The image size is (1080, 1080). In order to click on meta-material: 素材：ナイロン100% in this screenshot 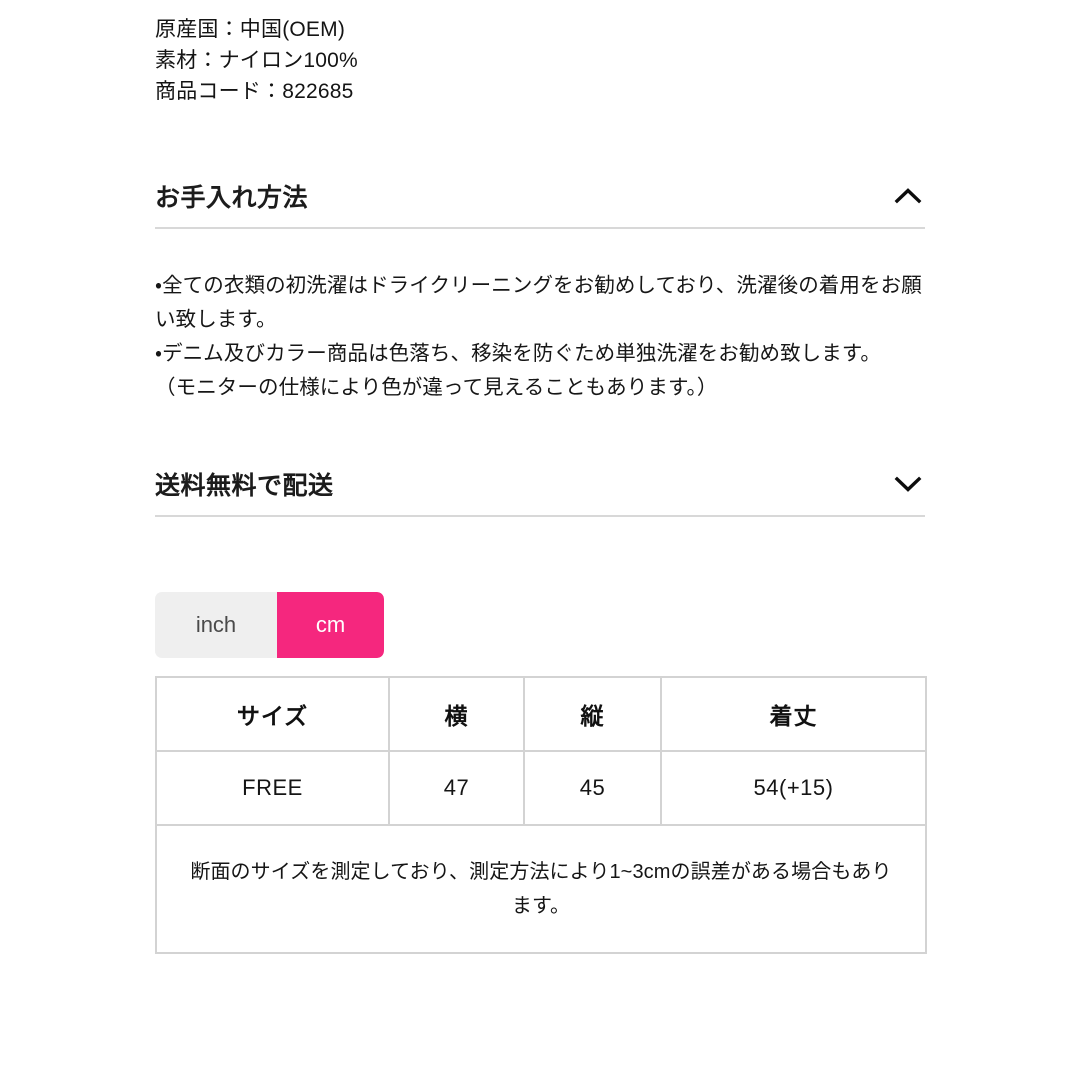, I will do `click(256, 60)`.